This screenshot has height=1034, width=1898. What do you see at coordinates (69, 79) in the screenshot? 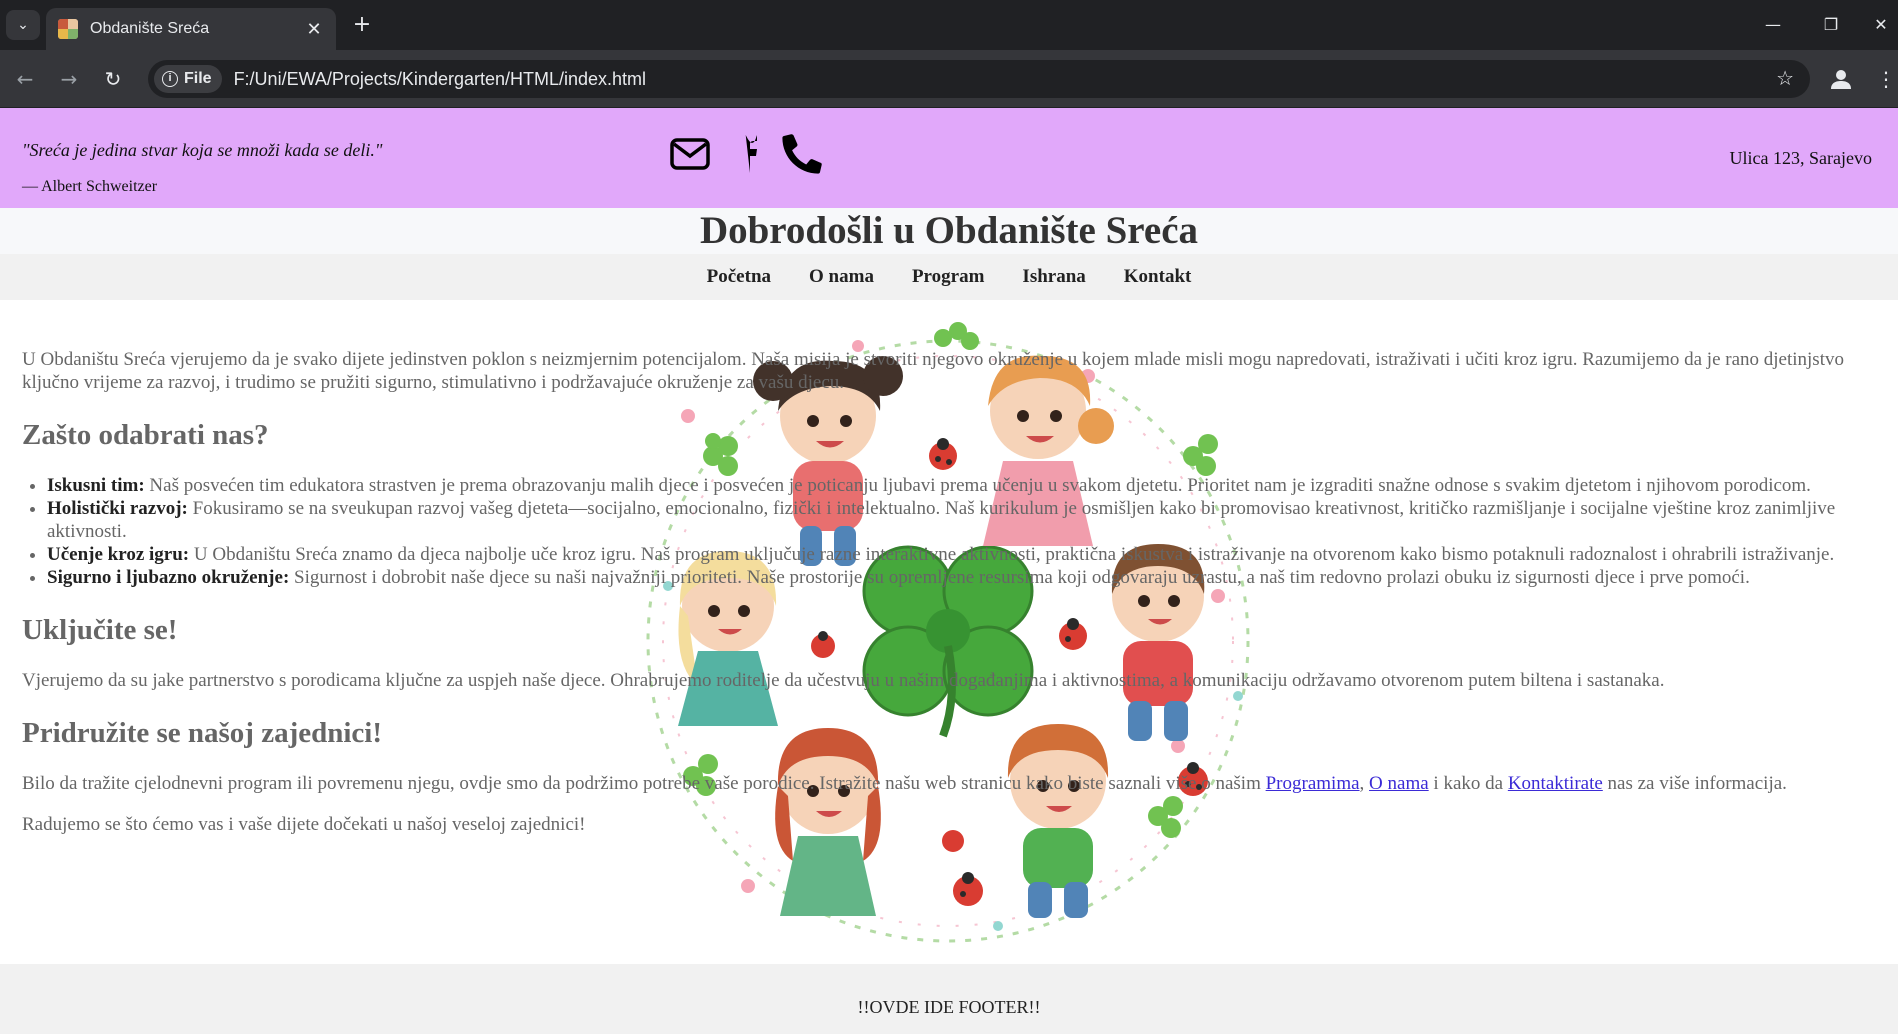
I see `forward-icon: →` at bounding box center [69, 79].